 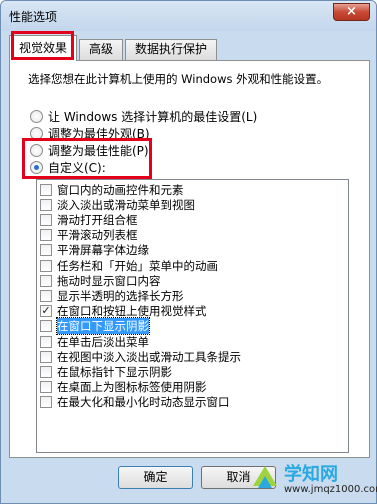 I want to click on list-item: ✓ 在窗口和按钮上使用视觉样式, so click(x=123, y=311).